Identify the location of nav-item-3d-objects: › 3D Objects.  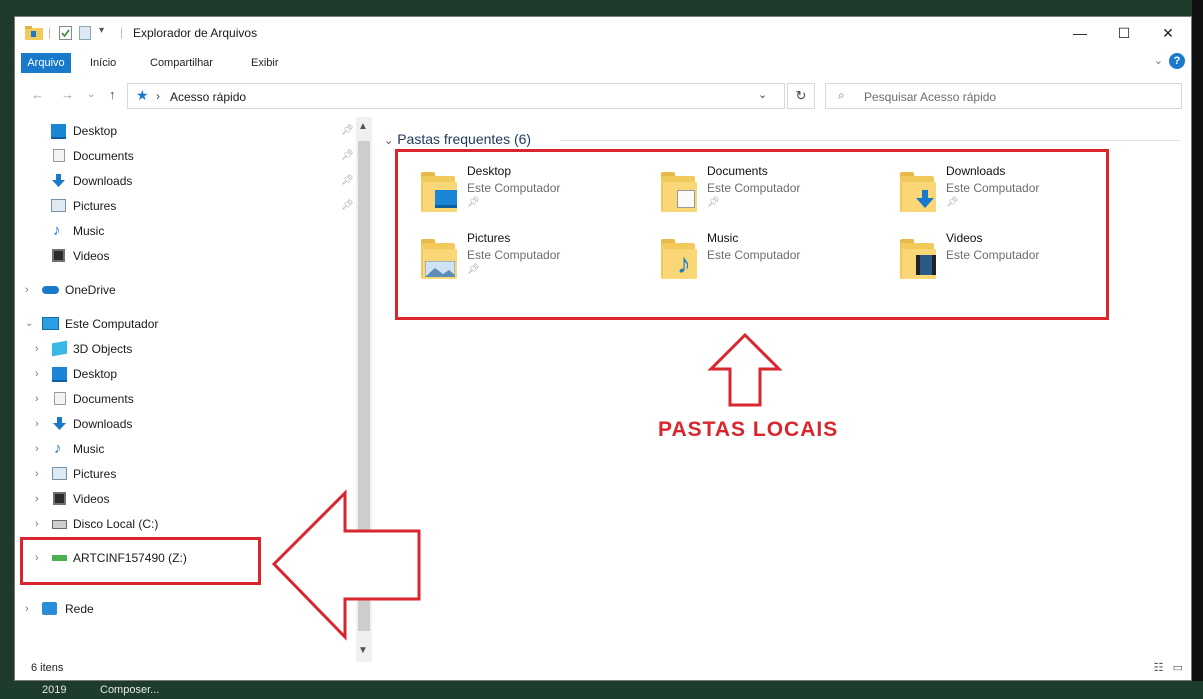
(190, 349).